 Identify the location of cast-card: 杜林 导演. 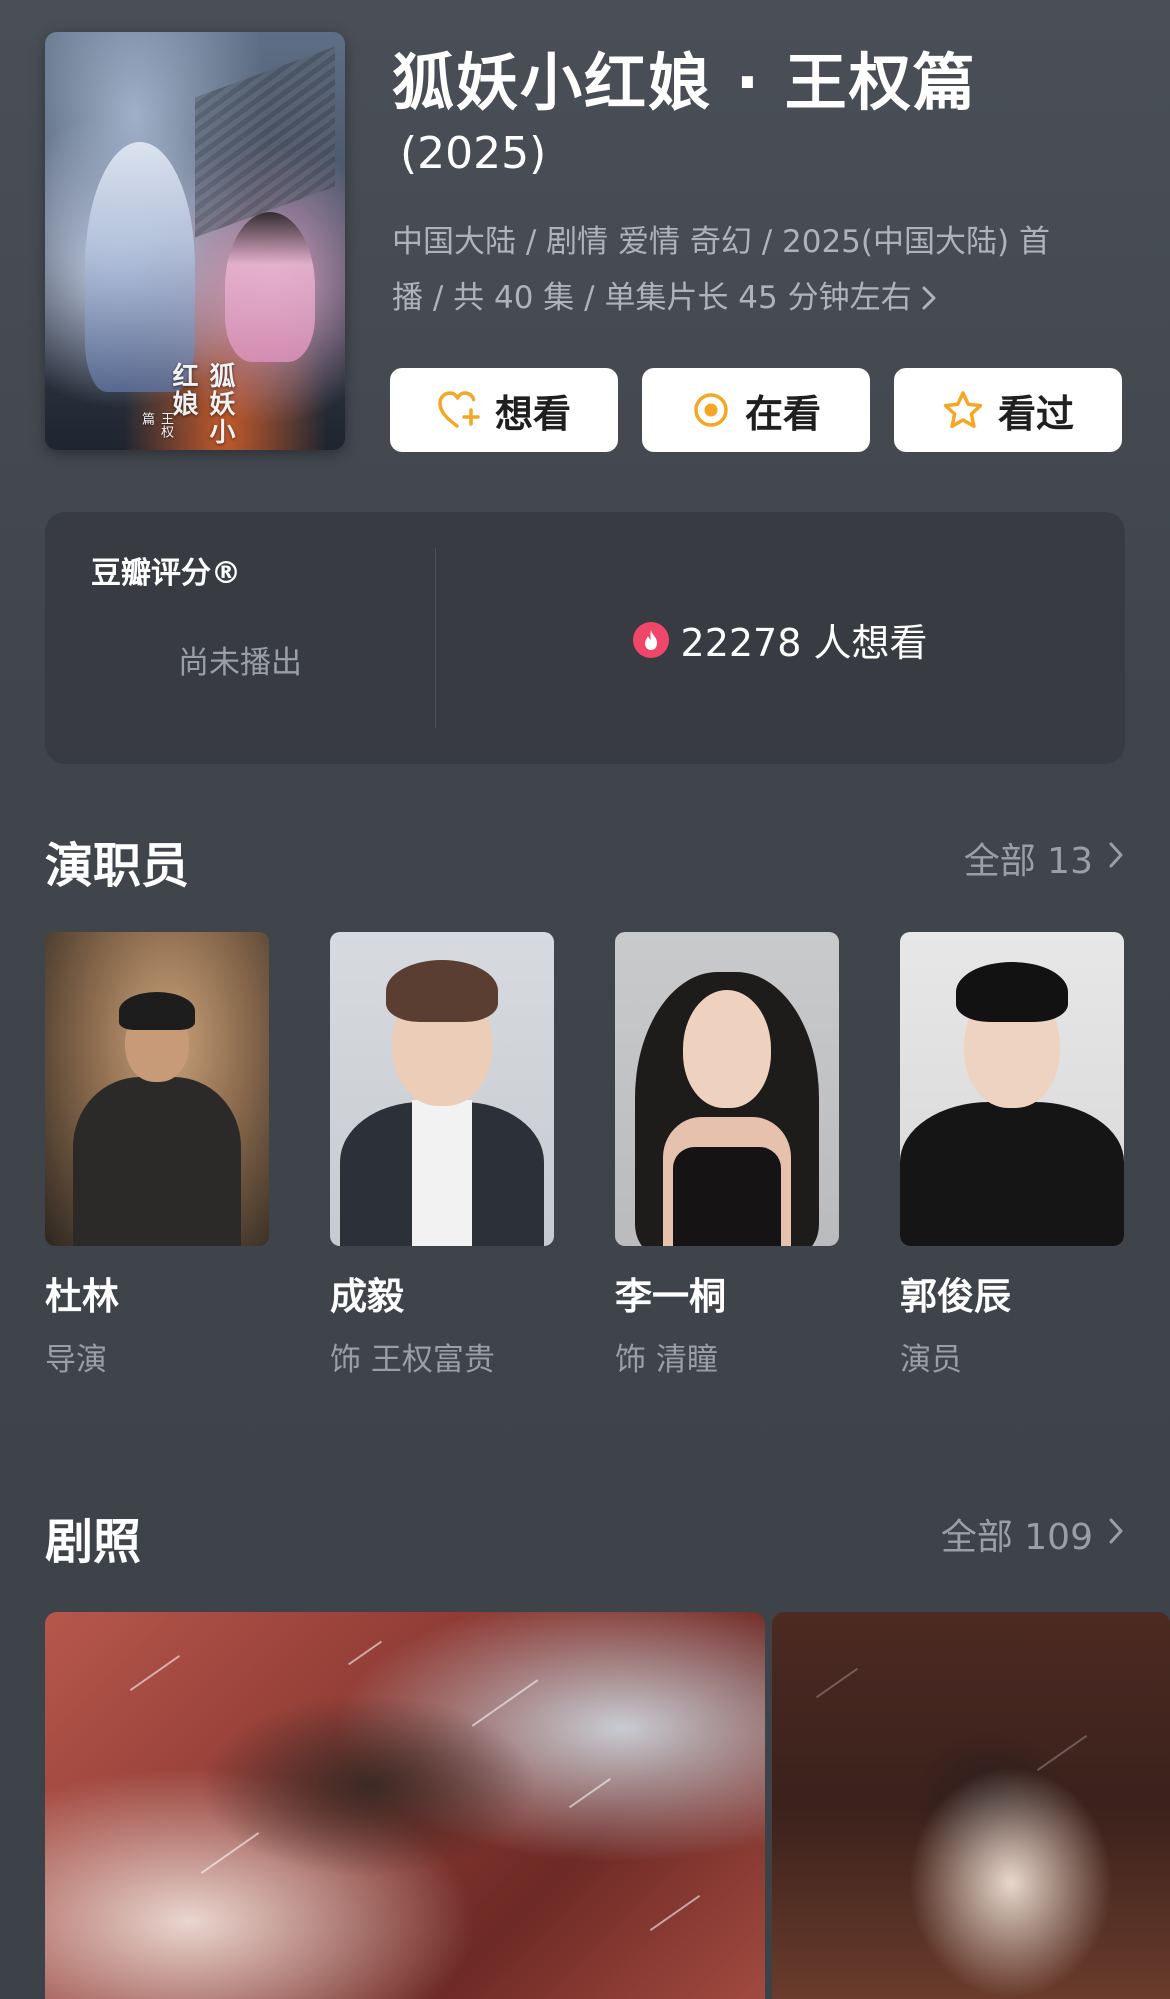
(157, 1155).